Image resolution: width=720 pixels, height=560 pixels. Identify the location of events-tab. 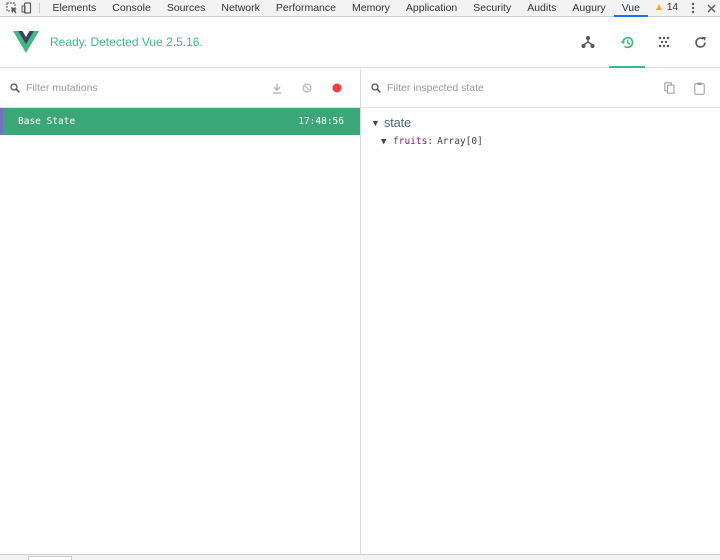
(664, 42).